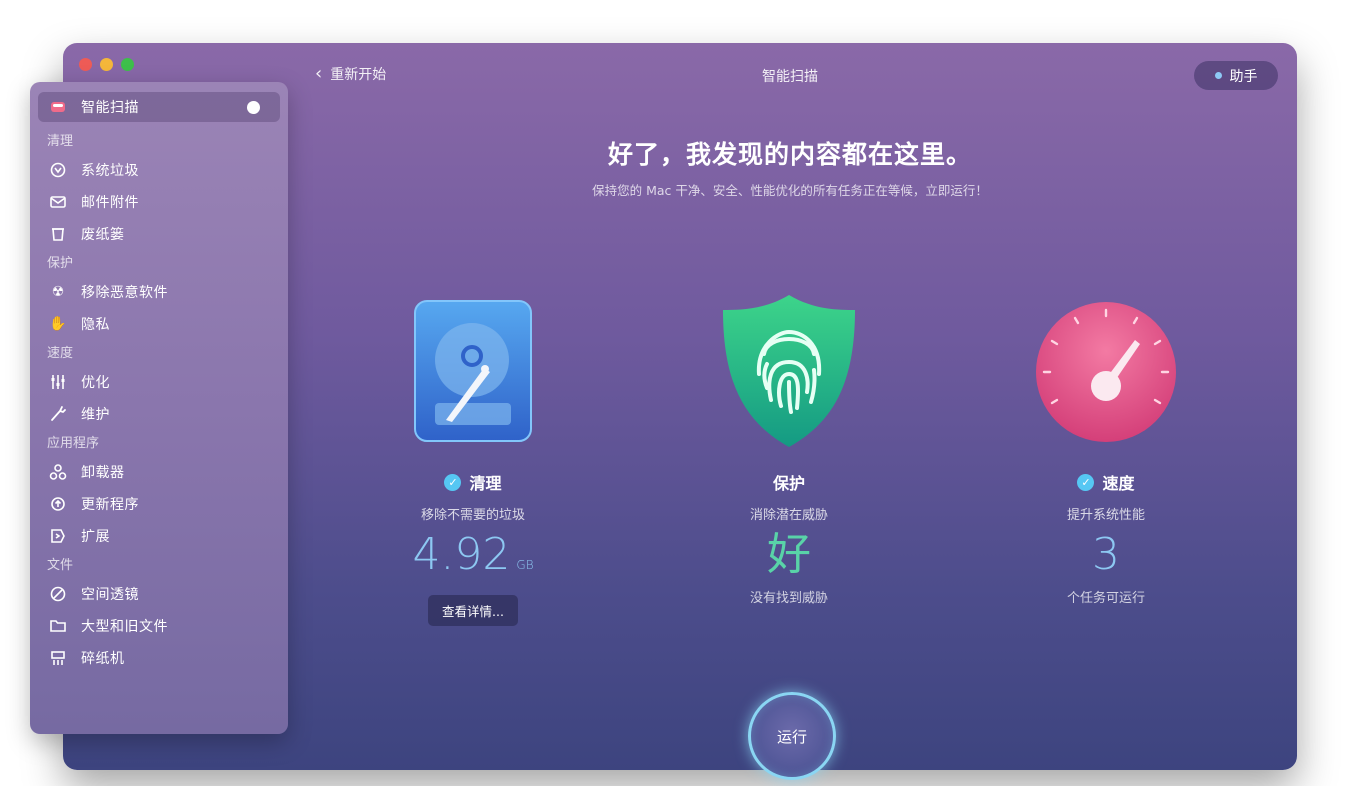 The image size is (1360, 786). Describe the element at coordinates (159, 658) in the screenshot. I see `sidebar-item-shredder: 碎纸机` at that location.